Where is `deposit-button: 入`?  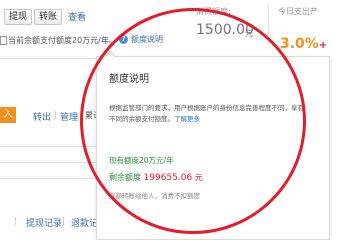 deposit-button: 入 is located at coordinates (8, 115).